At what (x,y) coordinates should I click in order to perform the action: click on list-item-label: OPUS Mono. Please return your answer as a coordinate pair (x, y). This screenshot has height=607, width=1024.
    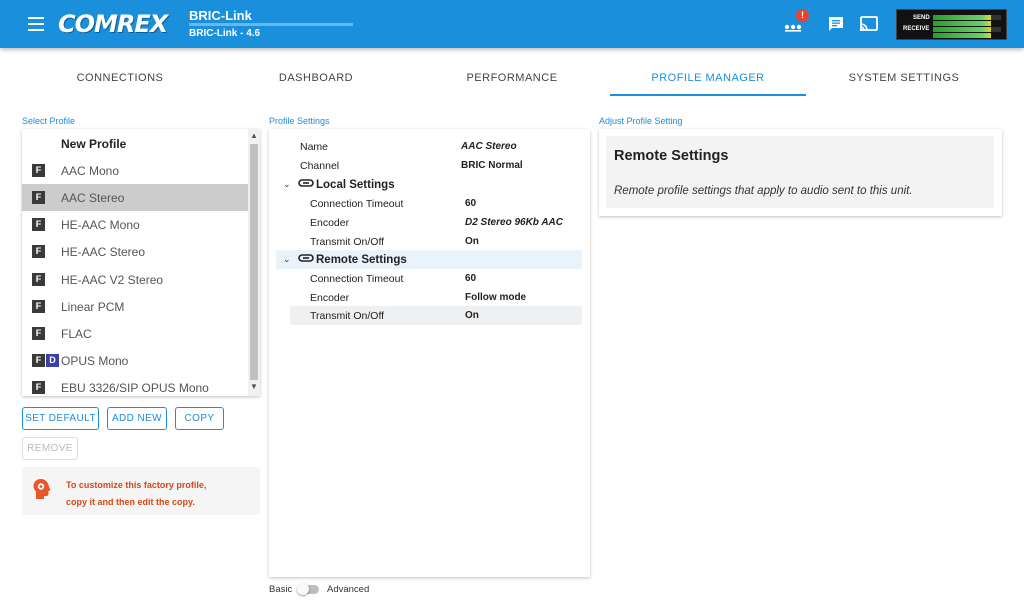
    Looking at the image, I should click on (95, 360).